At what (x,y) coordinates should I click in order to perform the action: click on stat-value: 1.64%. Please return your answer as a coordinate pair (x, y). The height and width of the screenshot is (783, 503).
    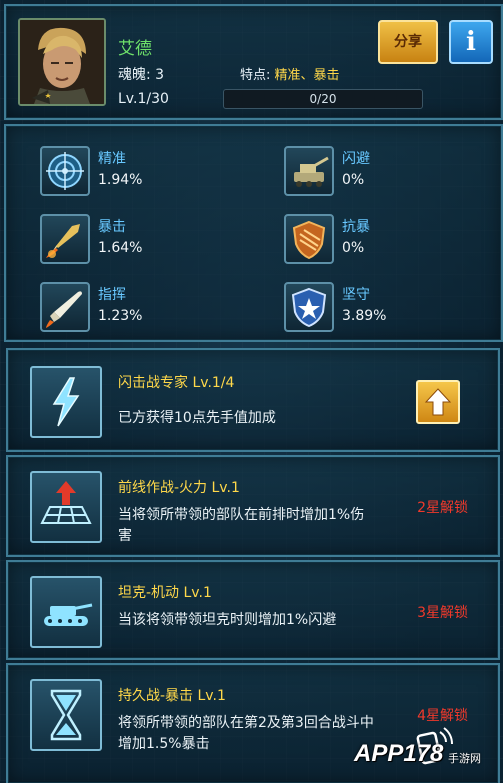
    Looking at the image, I should click on (120, 248).